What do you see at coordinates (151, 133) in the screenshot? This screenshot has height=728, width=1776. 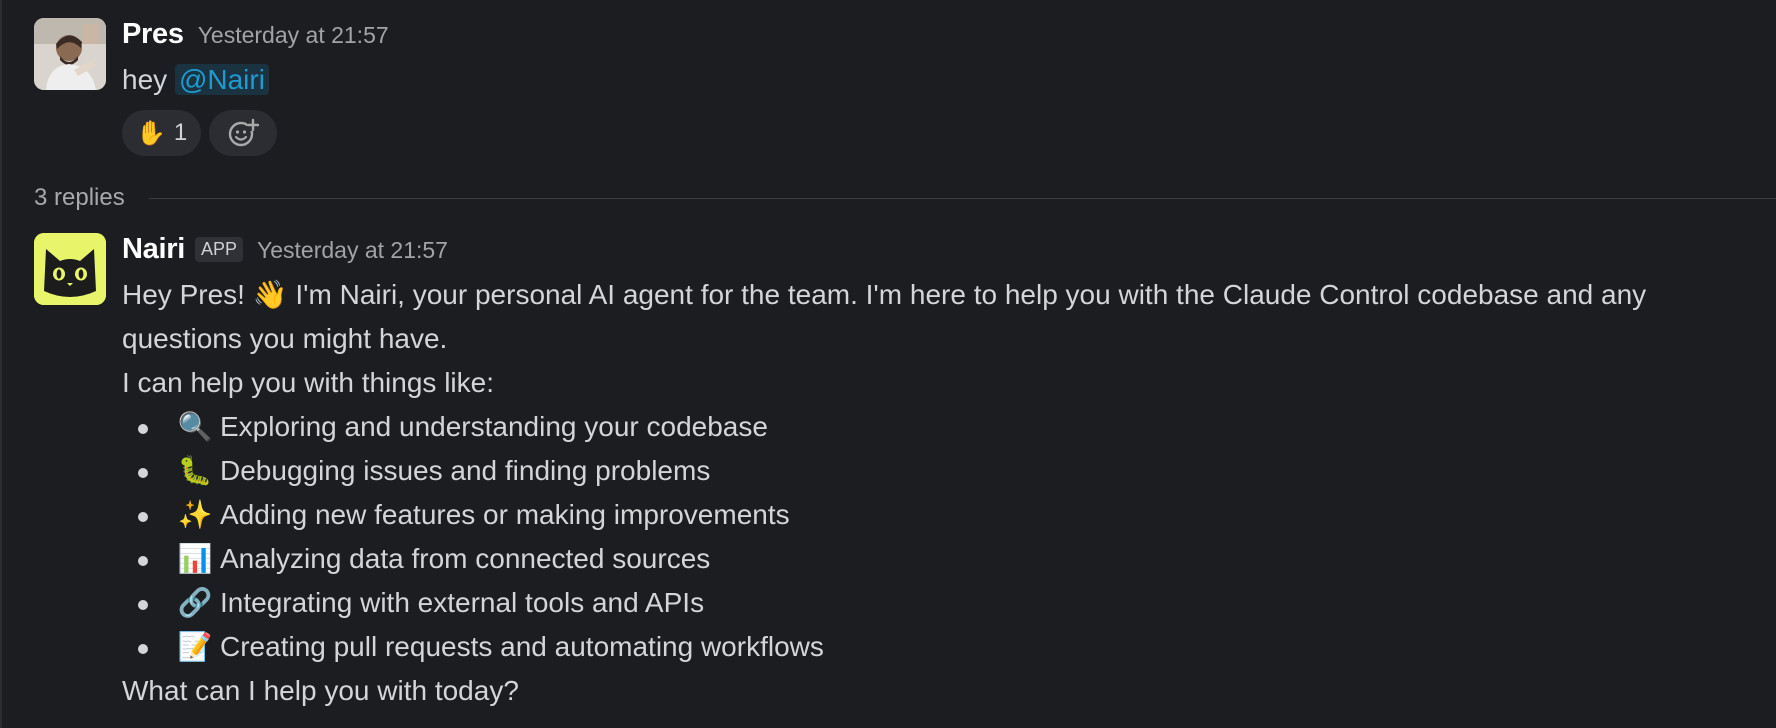 I see `raised-hand-icon: ✋` at bounding box center [151, 133].